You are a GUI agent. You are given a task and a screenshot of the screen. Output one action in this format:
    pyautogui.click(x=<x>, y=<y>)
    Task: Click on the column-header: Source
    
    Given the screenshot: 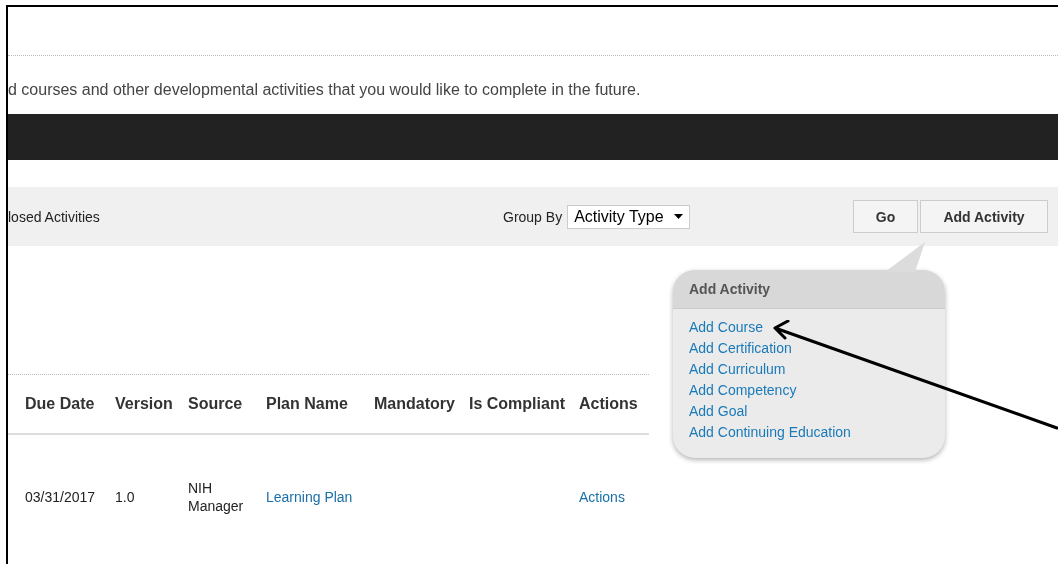 What is the action you would take?
    pyautogui.click(x=216, y=404)
    